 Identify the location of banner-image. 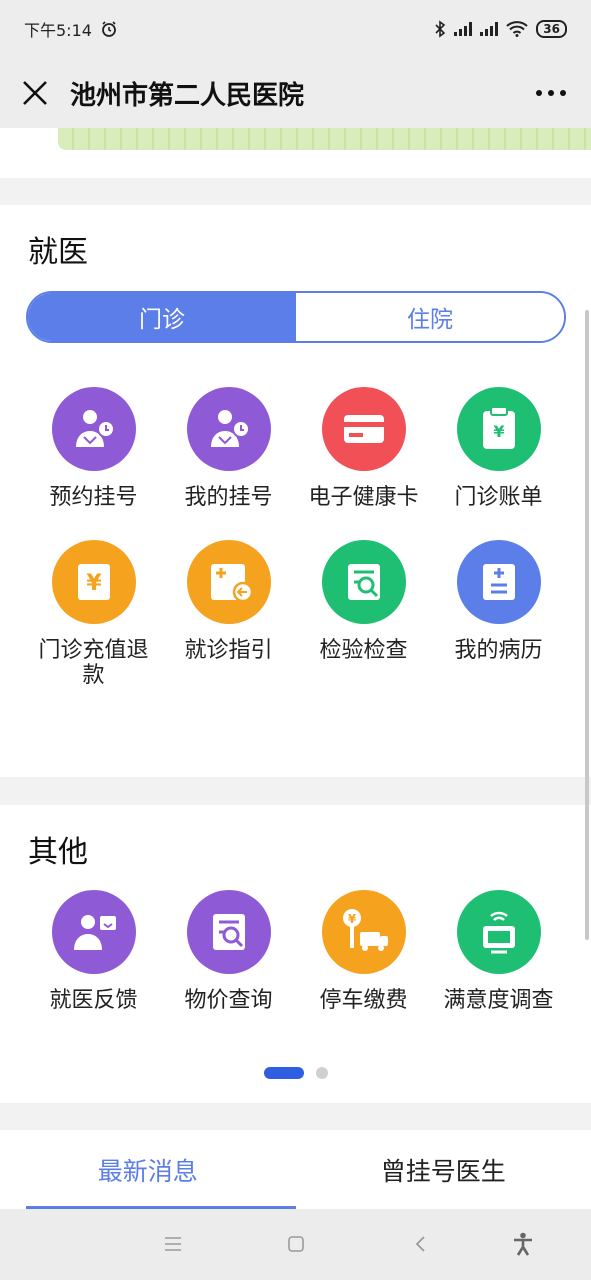
(324, 139).